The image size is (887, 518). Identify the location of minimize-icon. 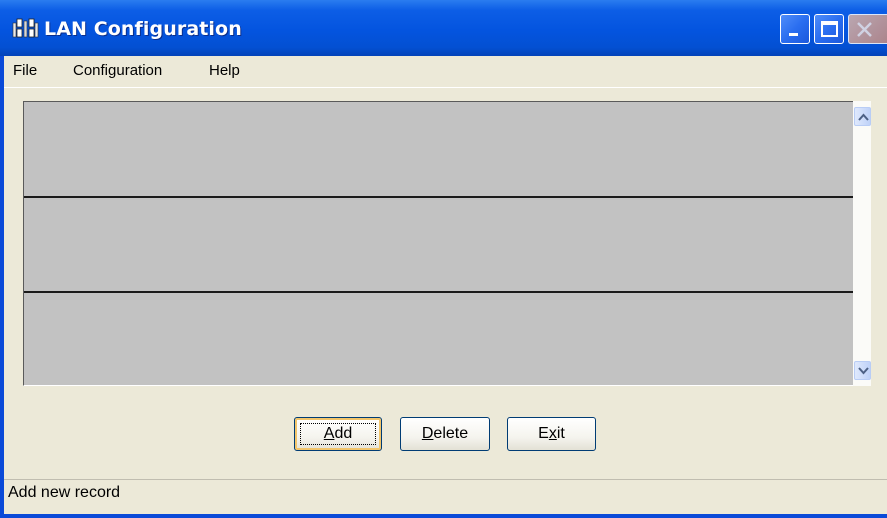
(793, 34).